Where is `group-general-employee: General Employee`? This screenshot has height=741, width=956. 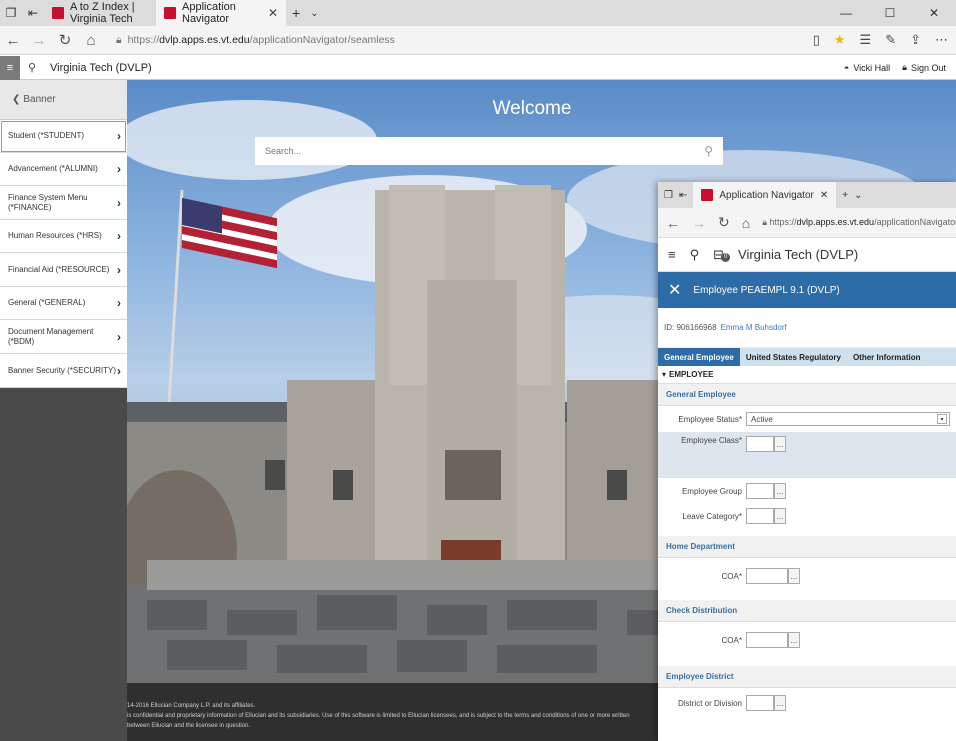 group-general-employee: General Employee is located at coordinates (807, 395).